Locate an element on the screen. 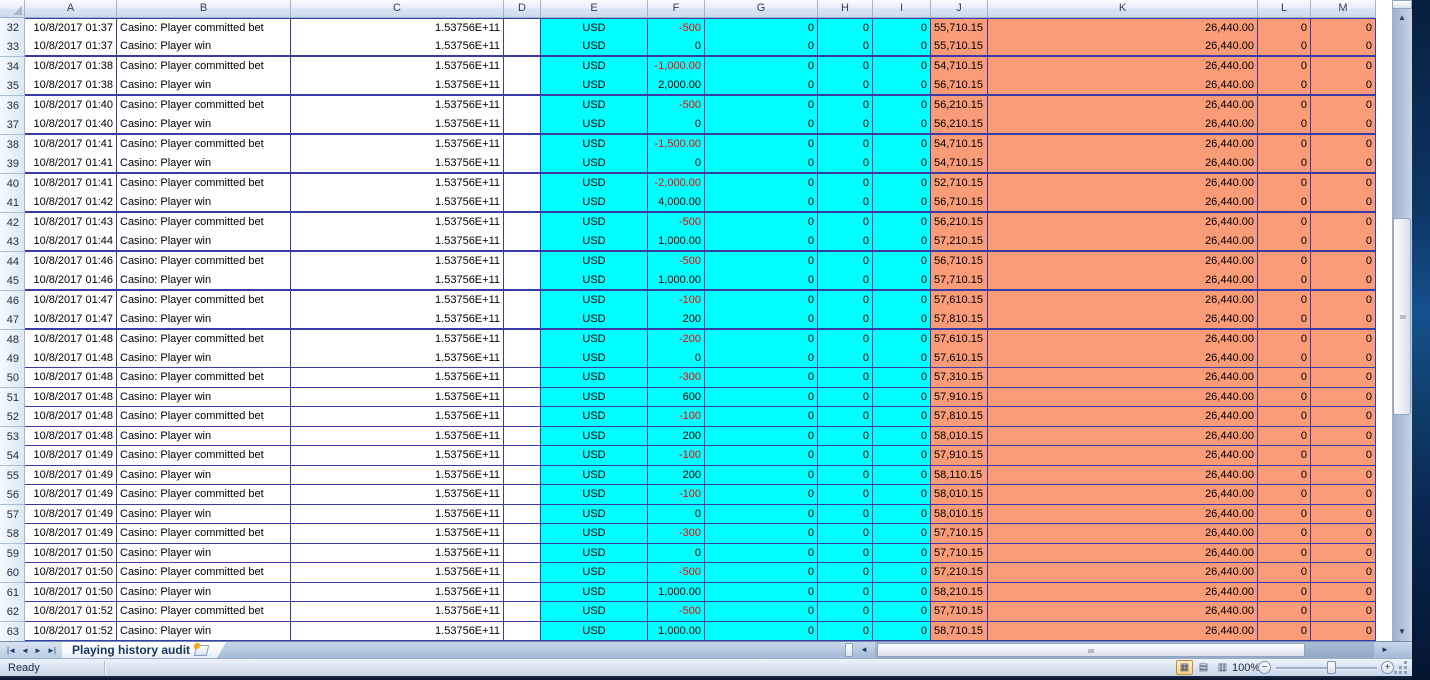 The width and height of the screenshot is (1430, 680). previous-sheet-icon: ◄ is located at coordinates (25, 650).